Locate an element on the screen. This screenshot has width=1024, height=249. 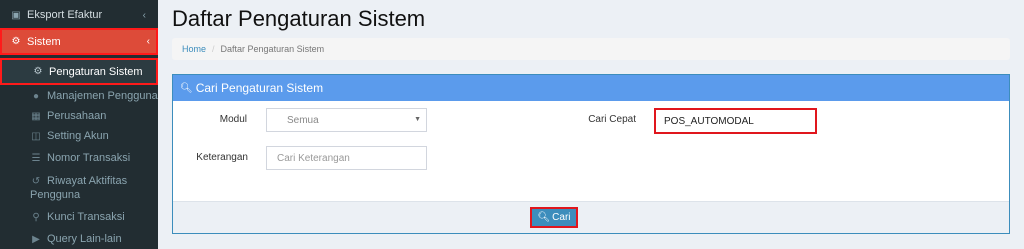
breadcrumb: Home / Daftar Pengaturan Sistem is located at coordinates (591, 49).